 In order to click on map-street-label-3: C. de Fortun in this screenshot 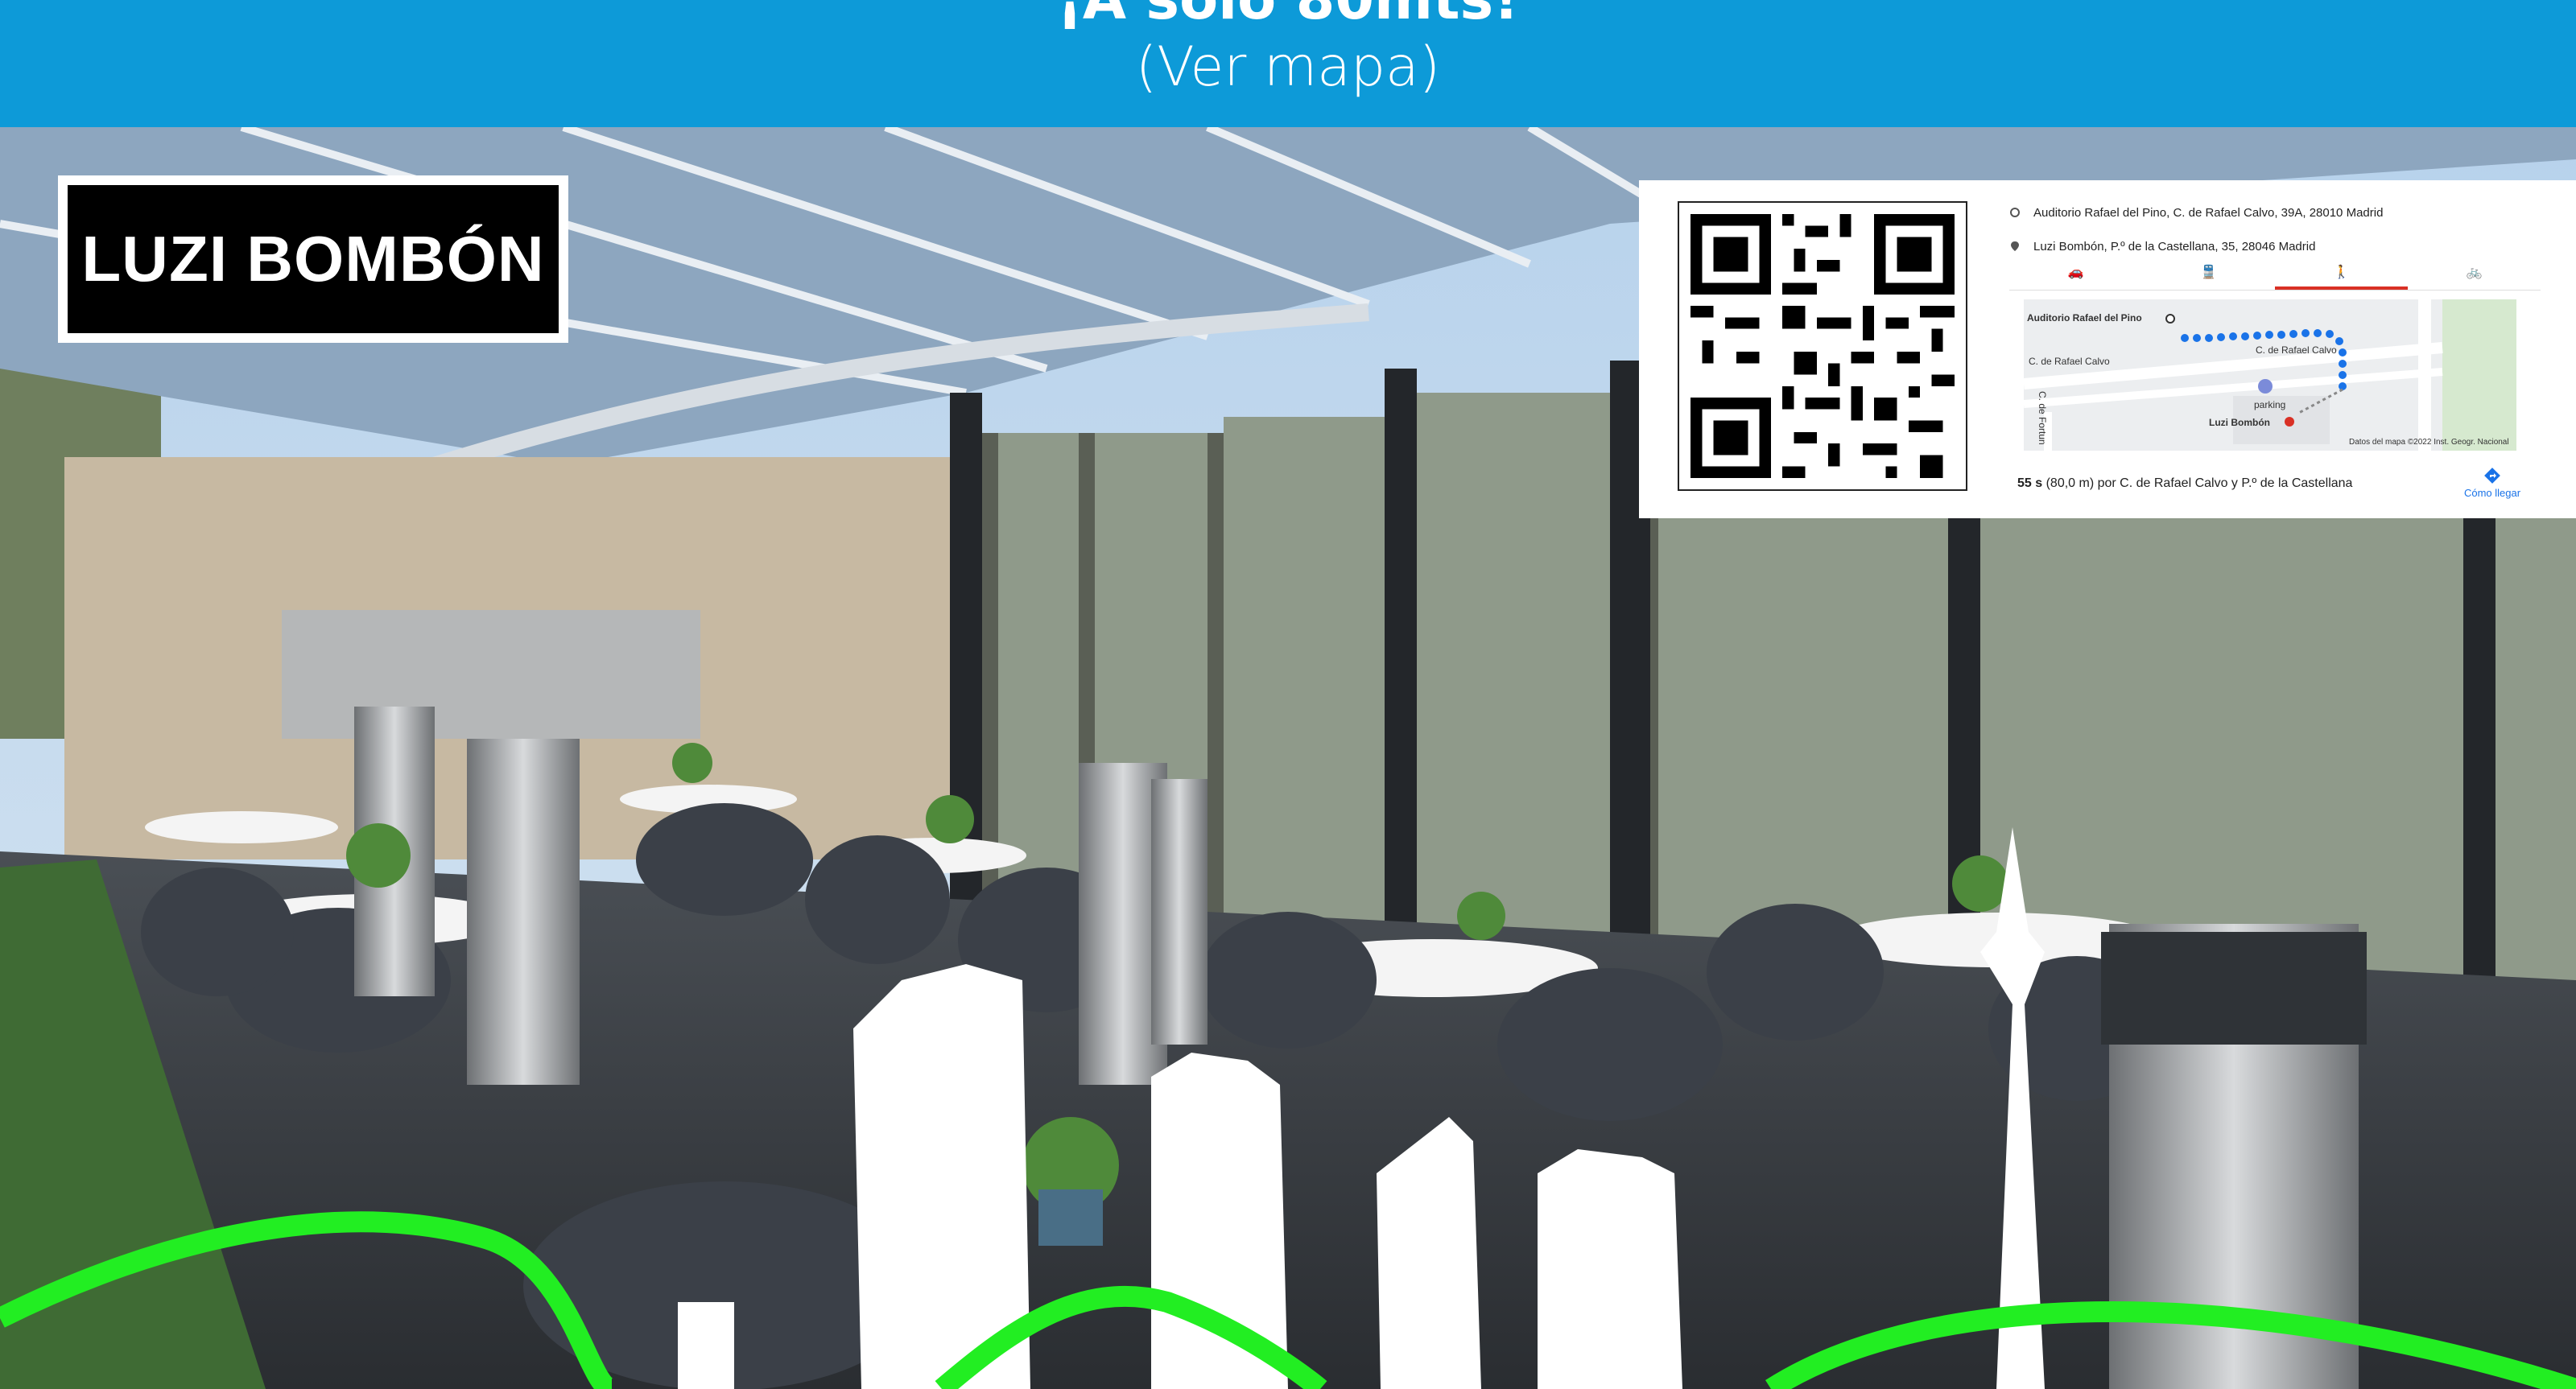, I will do `click(2042, 418)`.